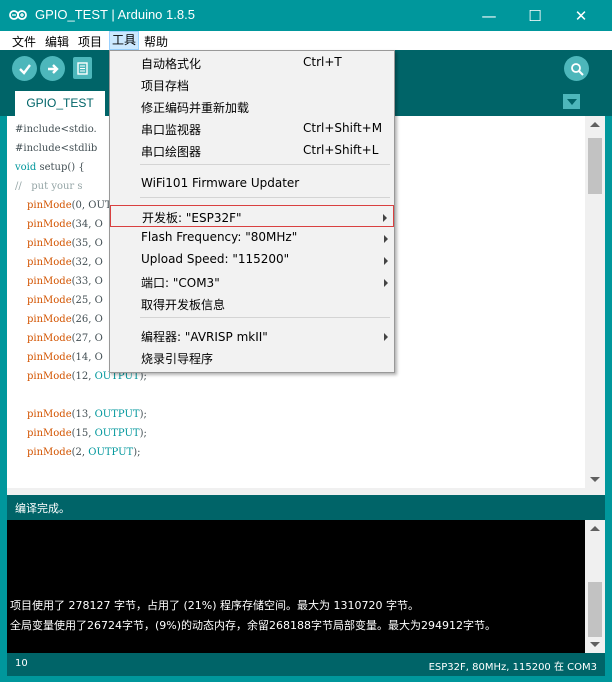  I want to click on menu-item-label: 端口: "COM3", so click(180, 283).